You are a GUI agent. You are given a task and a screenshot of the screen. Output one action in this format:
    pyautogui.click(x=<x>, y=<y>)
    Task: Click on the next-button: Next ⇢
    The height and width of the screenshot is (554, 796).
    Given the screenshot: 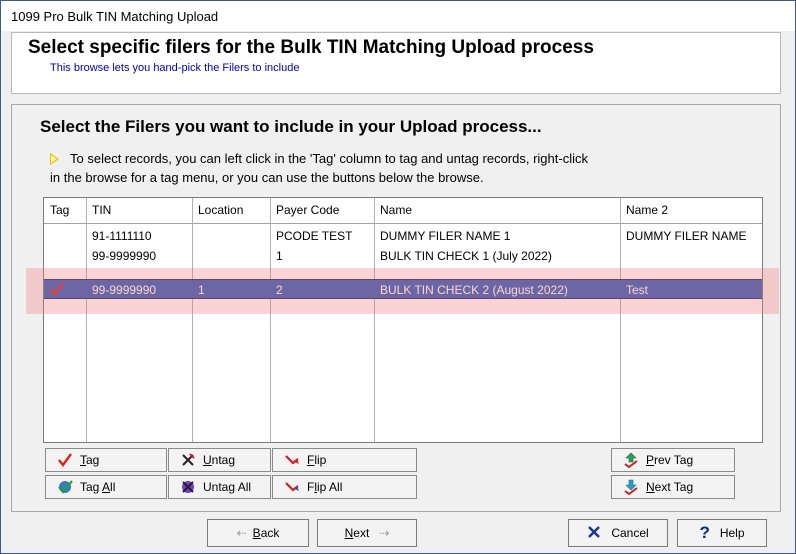 What is the action you would take?
    pyautogui.click(x=367, y=533)
    